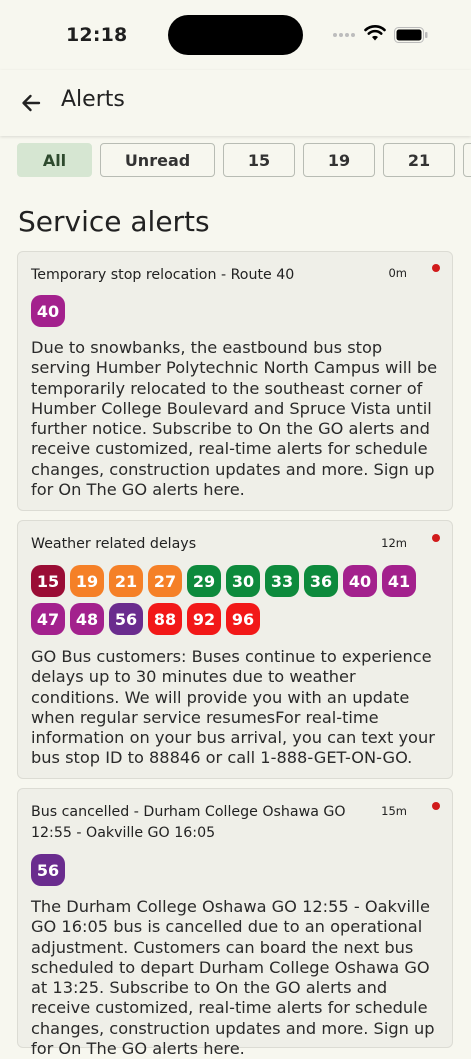 This screenshot has width=471, height=1059. What do you see at coordinates (48, 619) in the screenshot?
I see `route-badge: 47` at bounding box center [48, 619].